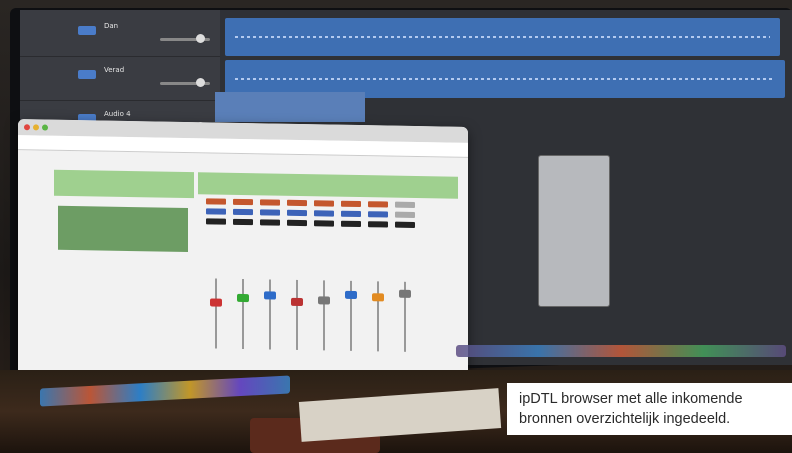 This screenshot has height=453, width=792. Describe the element at coordinates (45, 127) in the screenshot. I see `zoom-icon` at that location.